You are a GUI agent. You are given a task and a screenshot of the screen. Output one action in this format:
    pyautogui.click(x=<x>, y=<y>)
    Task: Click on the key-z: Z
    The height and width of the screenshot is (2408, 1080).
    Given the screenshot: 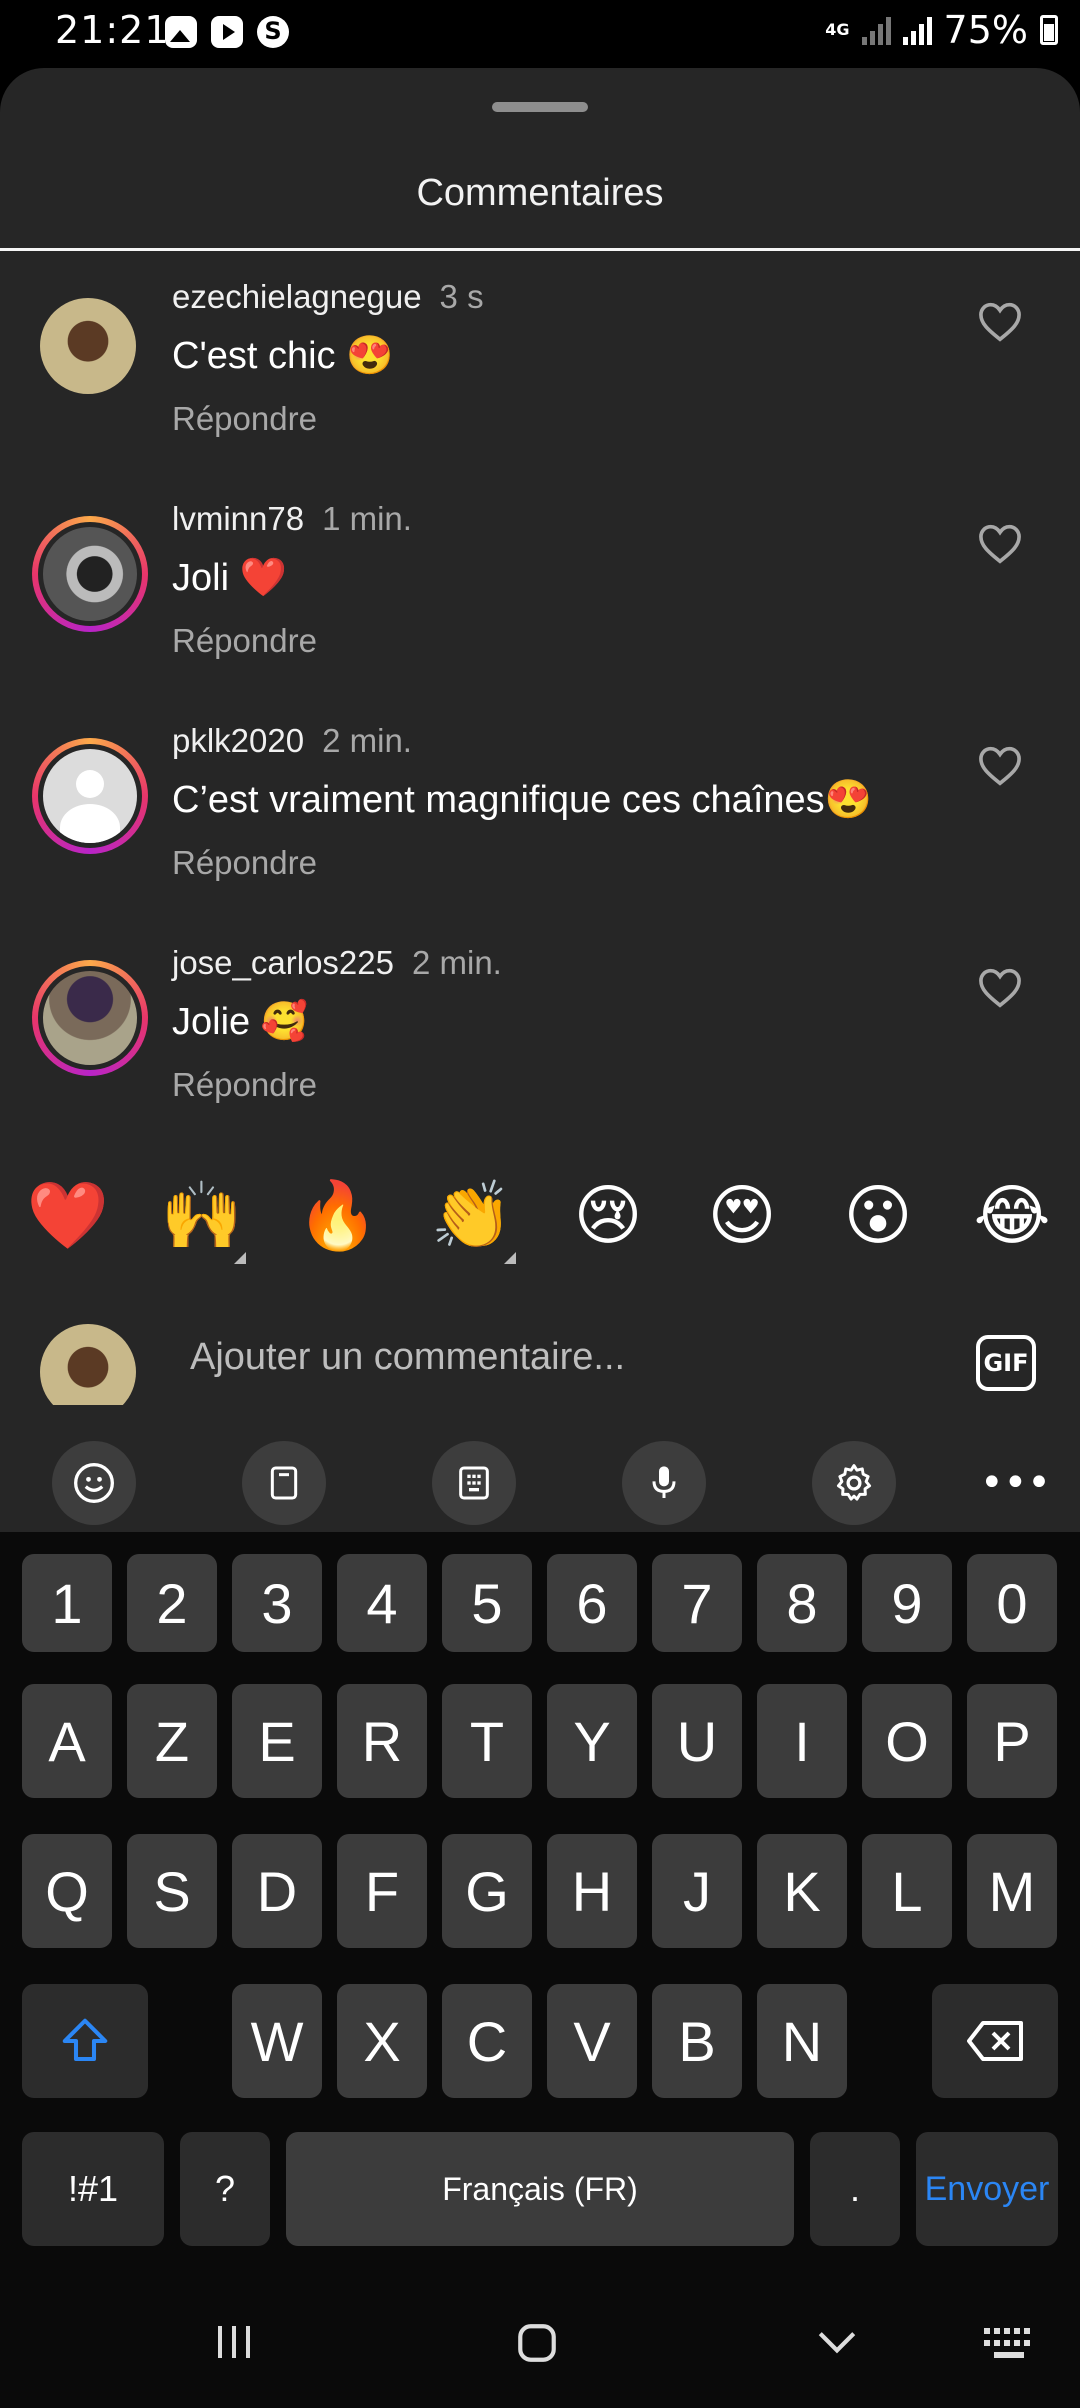 What is the action you would take?
    pyautogui.click(x=172, y=1741)
    